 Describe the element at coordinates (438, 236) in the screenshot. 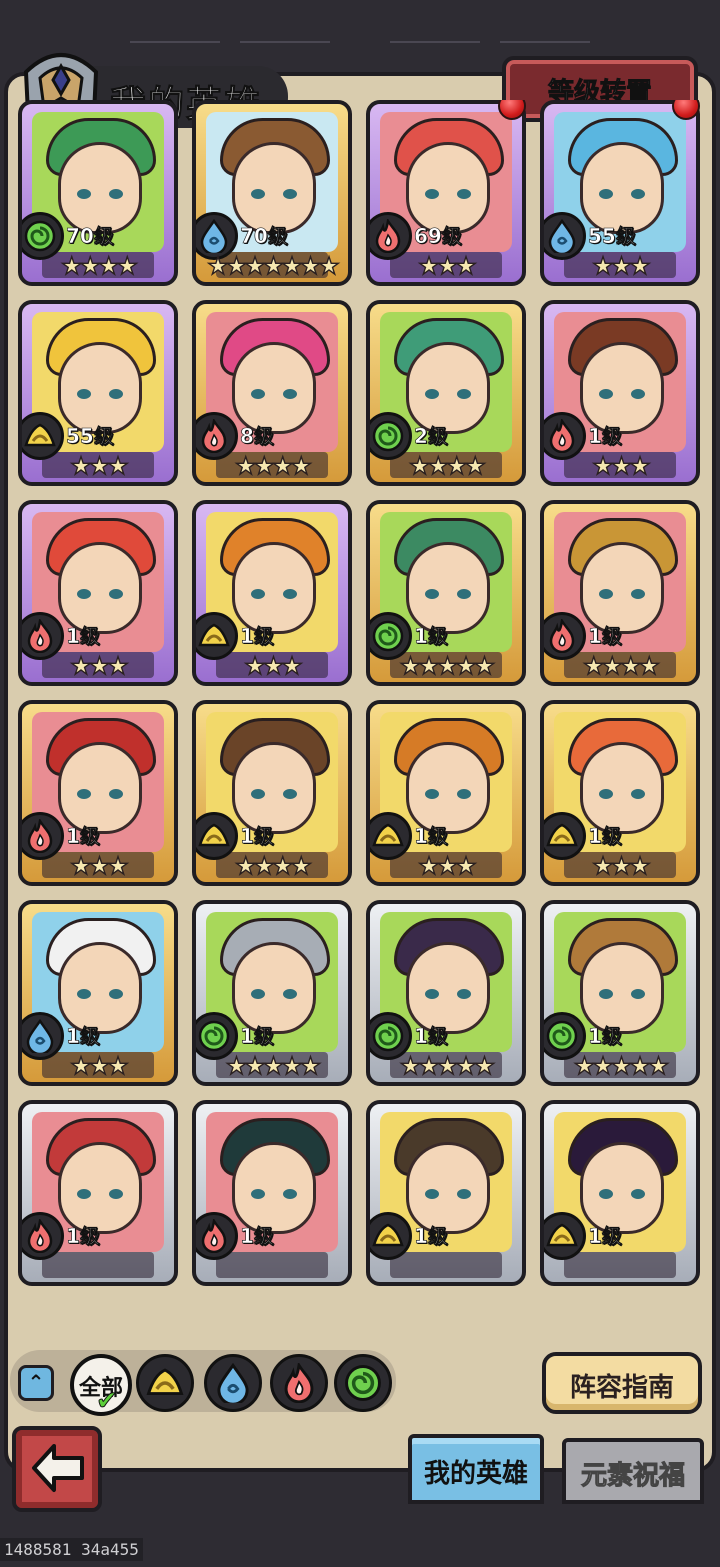

I see `hero-level: 69级` at that location.